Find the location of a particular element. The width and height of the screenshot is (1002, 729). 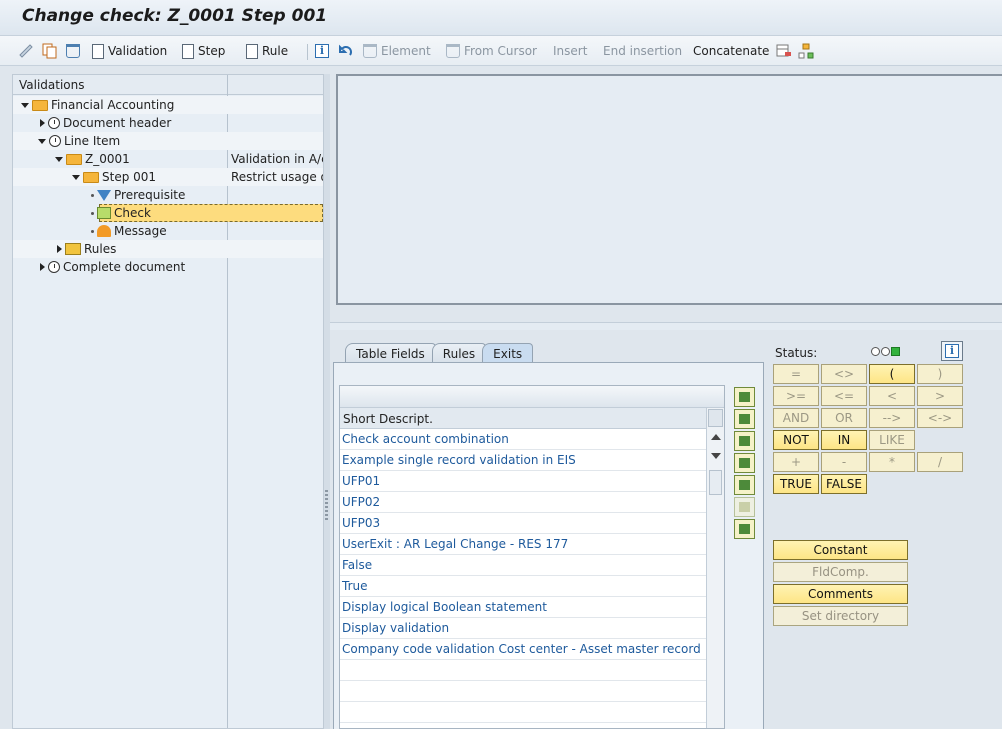

op-implies-button: --> is located at coordinates (892, 418).